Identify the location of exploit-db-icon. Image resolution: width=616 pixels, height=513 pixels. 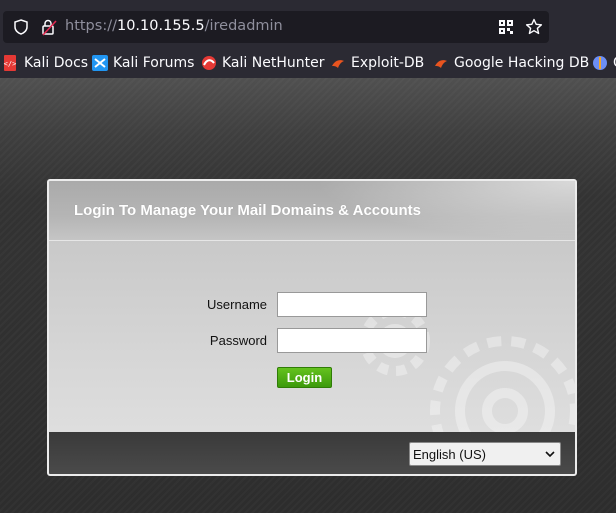
(338, 64).